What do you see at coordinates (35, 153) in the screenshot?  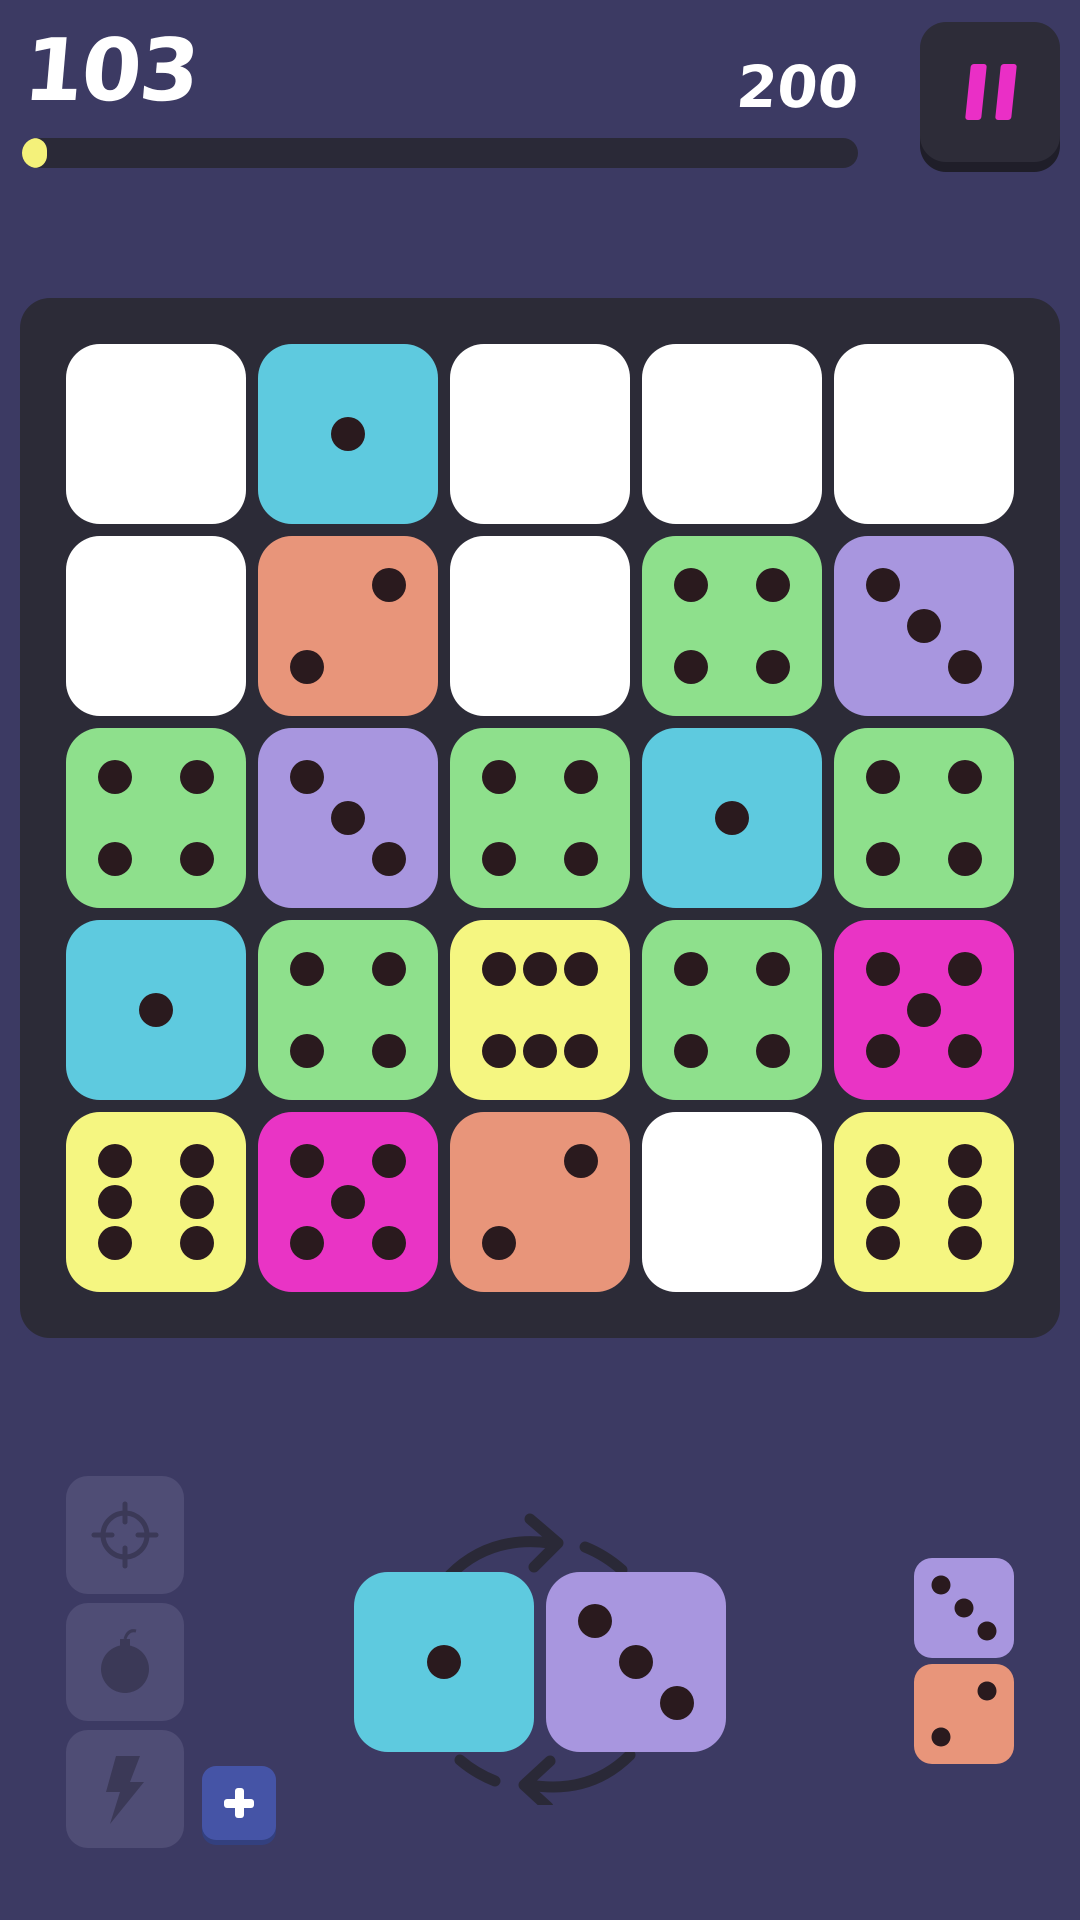 I see `progress-bar-fill` at bounding box center [35, 153].